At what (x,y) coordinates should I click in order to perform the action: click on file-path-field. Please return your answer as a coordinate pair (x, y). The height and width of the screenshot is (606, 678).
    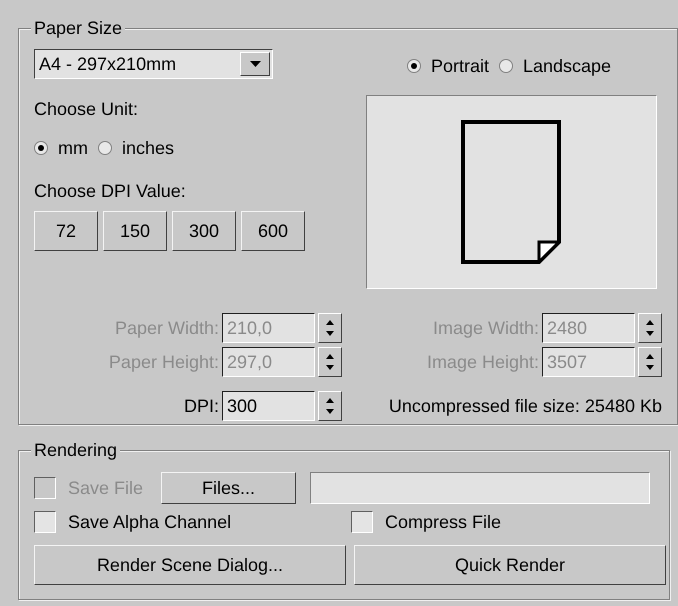
    Looking at the image, I should click on (480, 488).